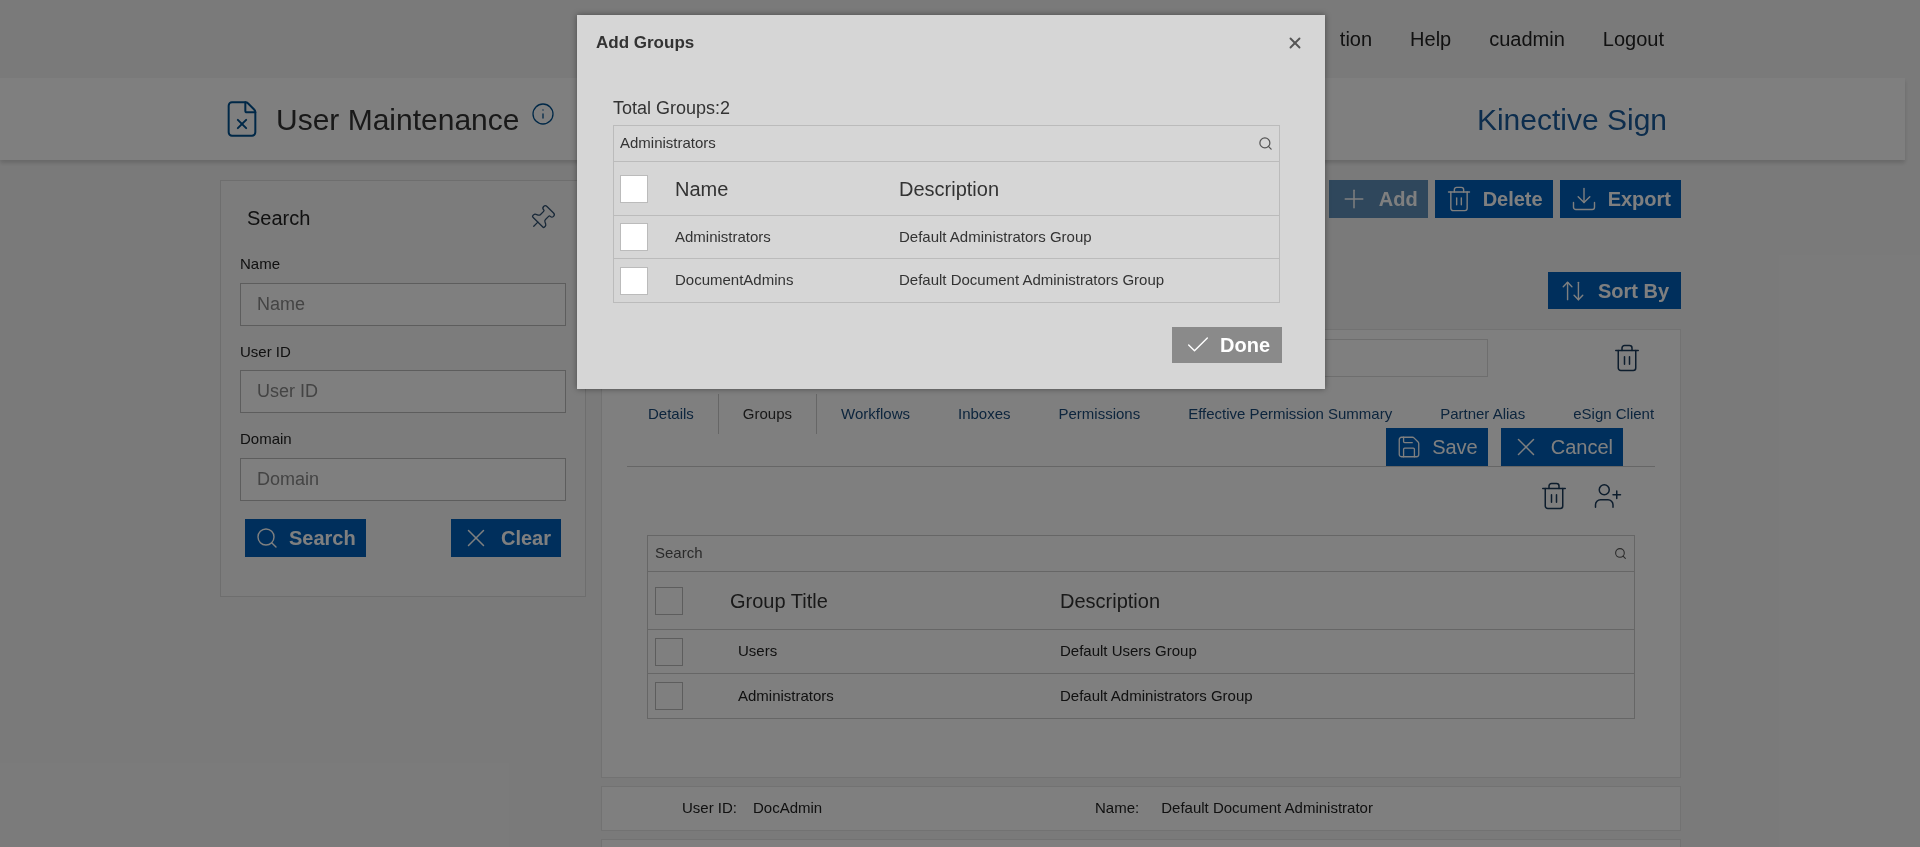 This screenshot has height=847, width=1920. Describe the element at coordinates (939, 143) in the screenshot. I see `search-field: Administrators` at that location.